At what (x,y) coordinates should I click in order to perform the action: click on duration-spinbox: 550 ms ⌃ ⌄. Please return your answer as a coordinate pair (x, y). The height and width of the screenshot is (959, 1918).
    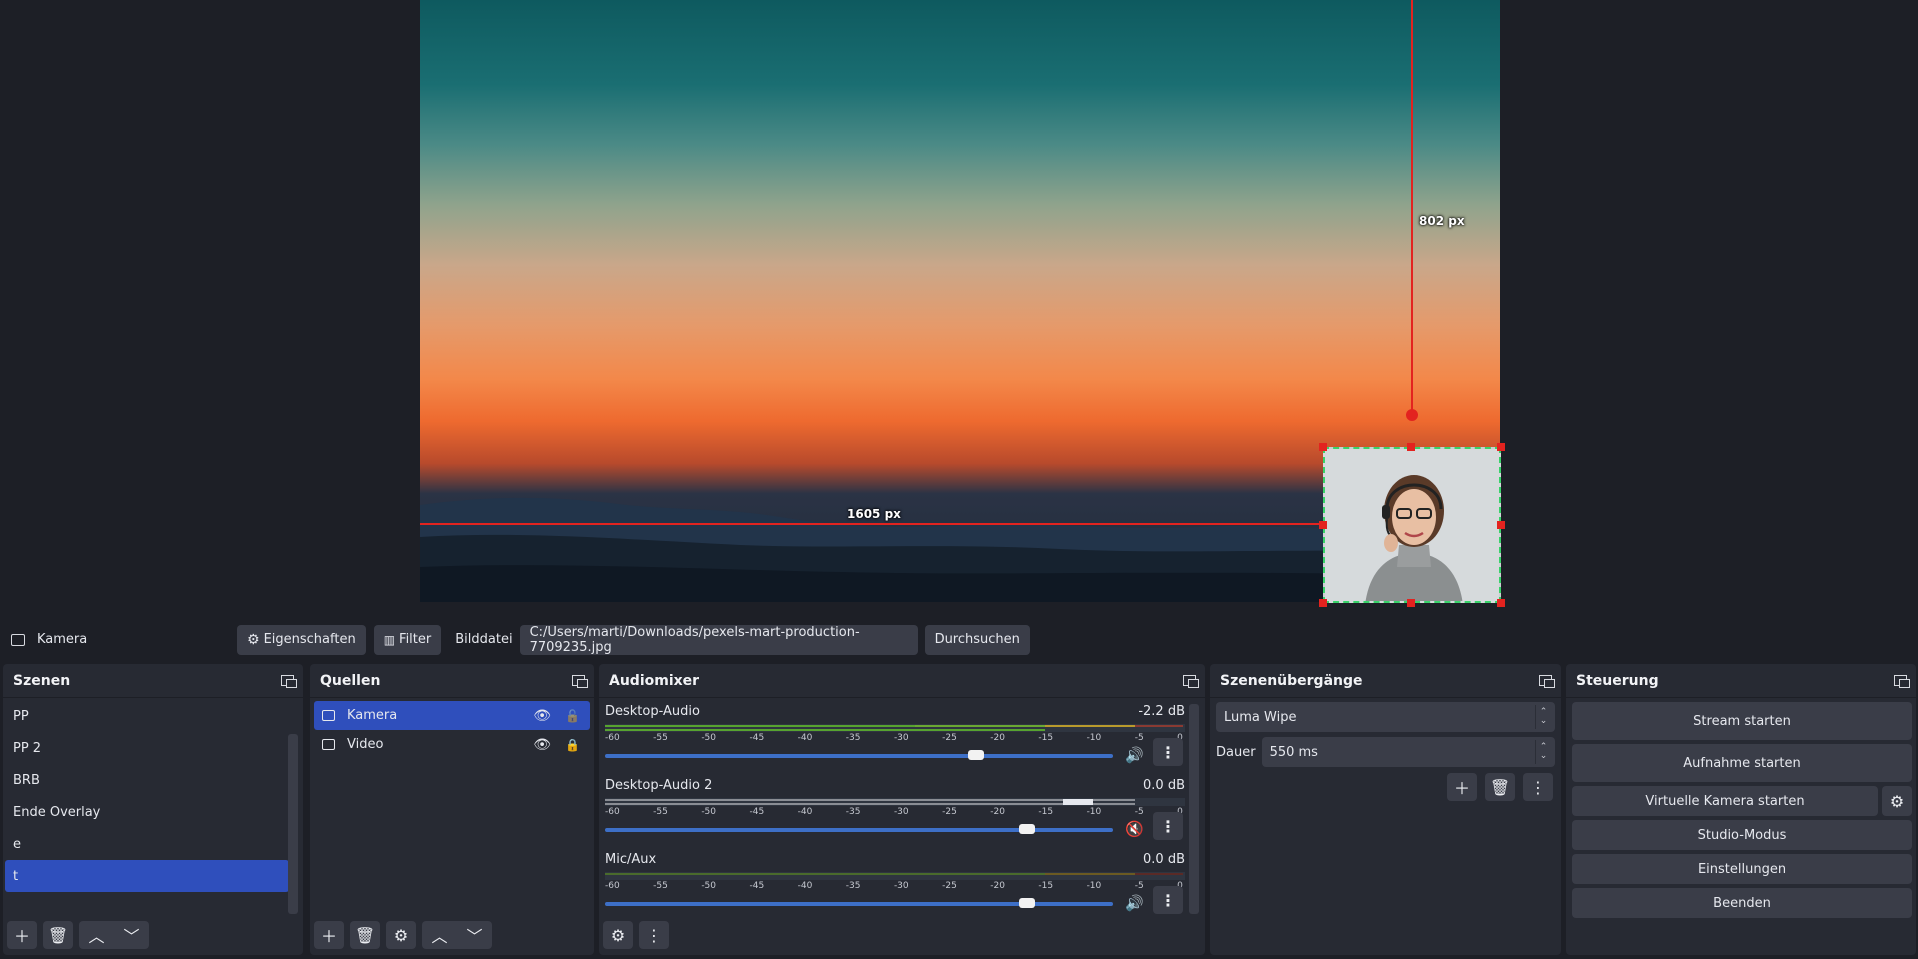
    Looking at the image, I should click on (1408, 752).